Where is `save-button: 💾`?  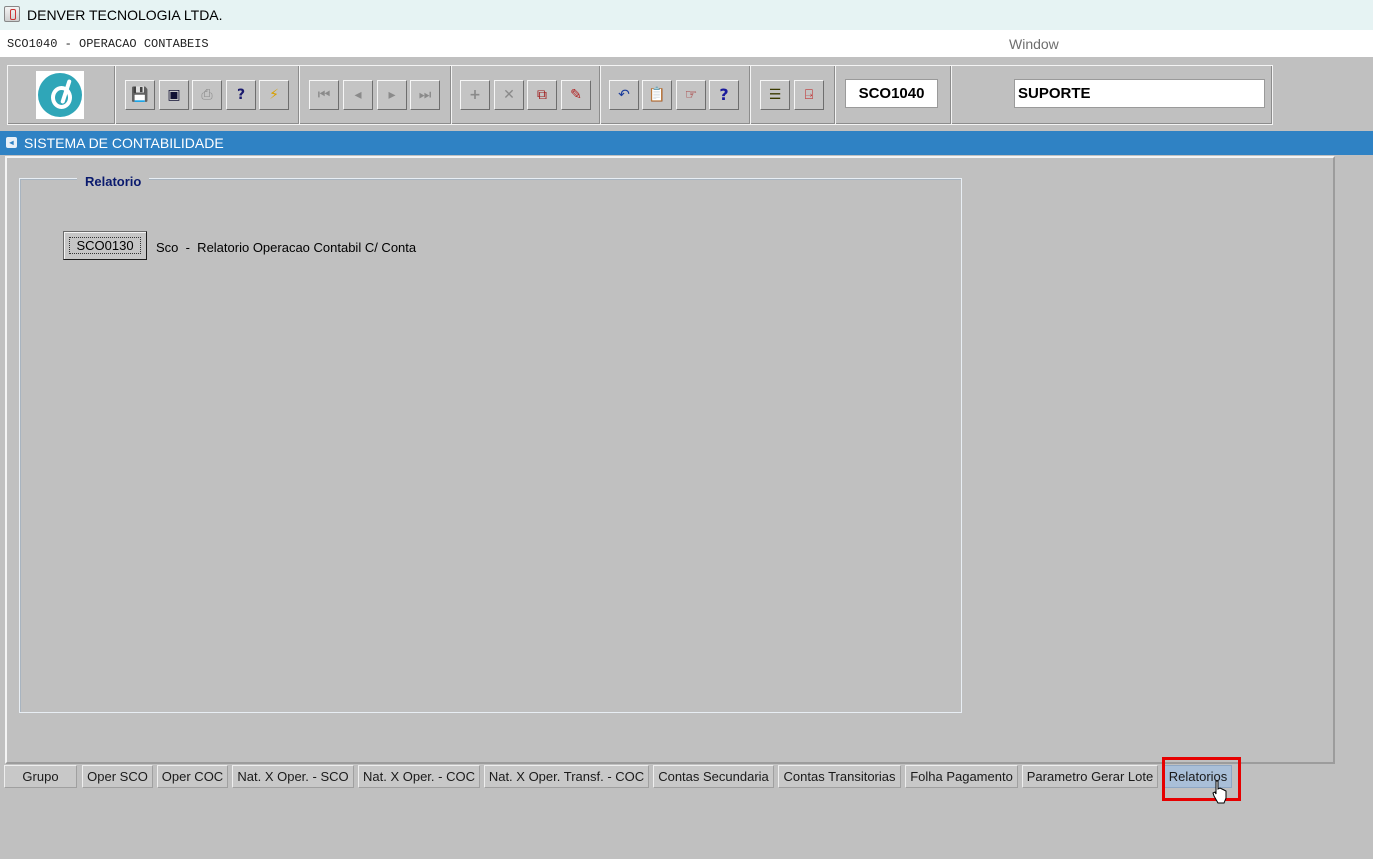
save-button: 💾 is located at coordinates (140, 95).